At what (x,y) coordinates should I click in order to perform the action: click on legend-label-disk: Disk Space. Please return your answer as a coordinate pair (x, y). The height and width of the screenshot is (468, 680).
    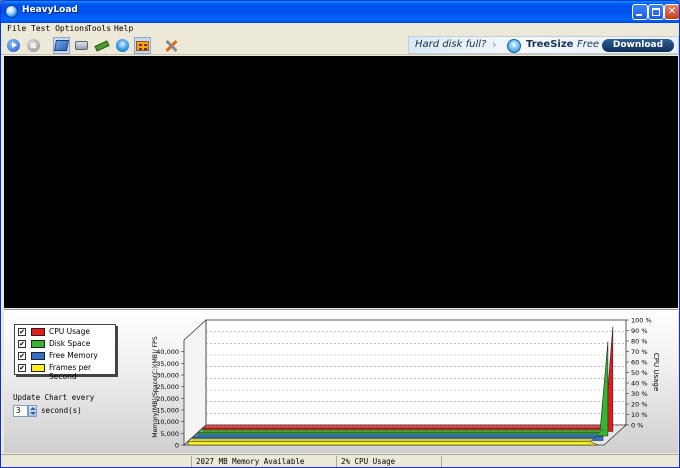
    Looking at the image, I should click on (70, 343).